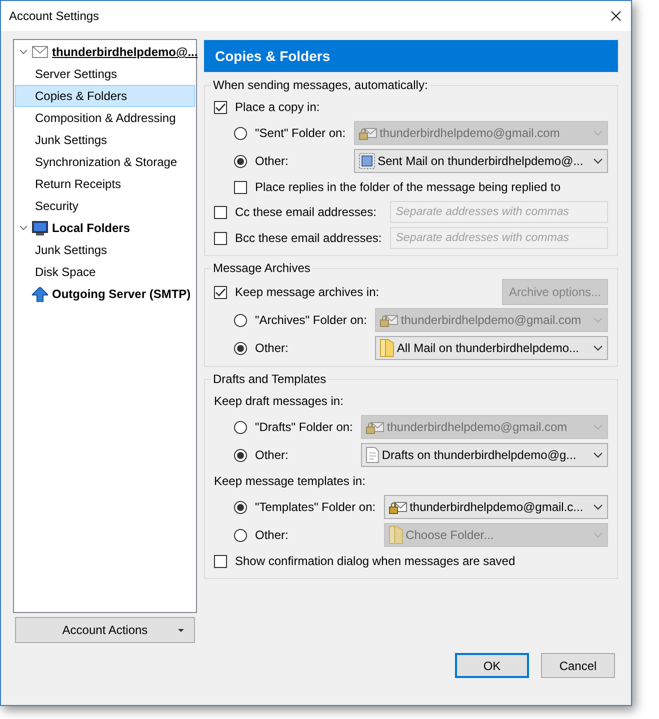  I want to click on tree-item: Security, so click(105, 206).